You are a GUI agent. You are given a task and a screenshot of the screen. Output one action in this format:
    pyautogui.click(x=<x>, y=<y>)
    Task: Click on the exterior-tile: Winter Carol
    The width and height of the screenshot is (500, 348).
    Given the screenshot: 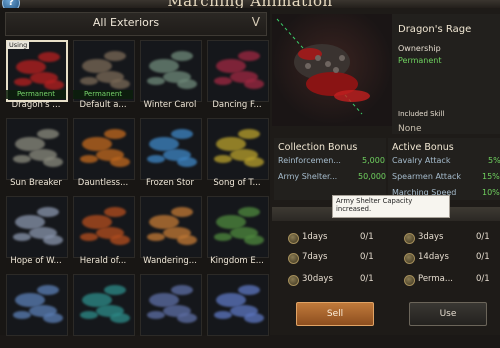 What is the action you would take?
    pyautogui.click(x=171, y=77)
    